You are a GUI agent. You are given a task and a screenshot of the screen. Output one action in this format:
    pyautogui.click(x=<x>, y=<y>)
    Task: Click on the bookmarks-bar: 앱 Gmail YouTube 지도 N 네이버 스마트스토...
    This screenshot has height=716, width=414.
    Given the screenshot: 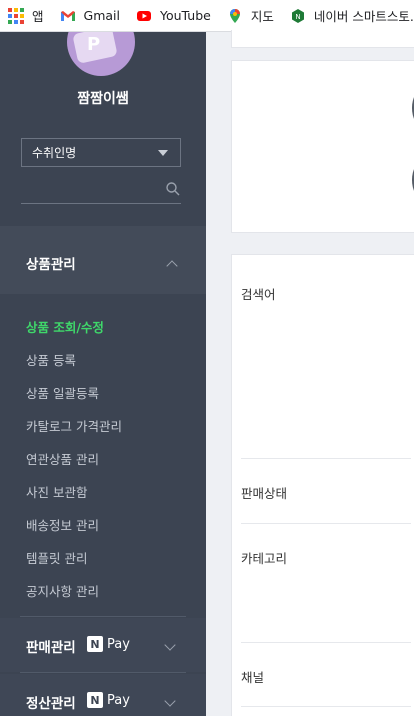 What is the action you would take?
    pyautogui.click(x=207, y=16)
    